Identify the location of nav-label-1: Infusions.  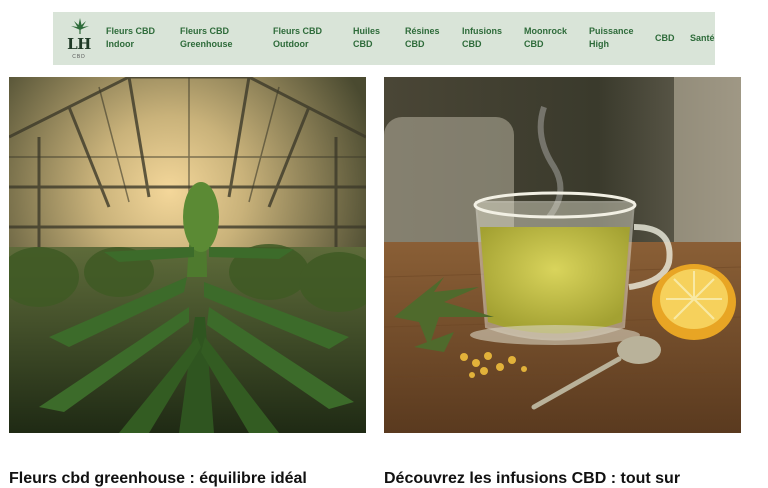
(482, 31).